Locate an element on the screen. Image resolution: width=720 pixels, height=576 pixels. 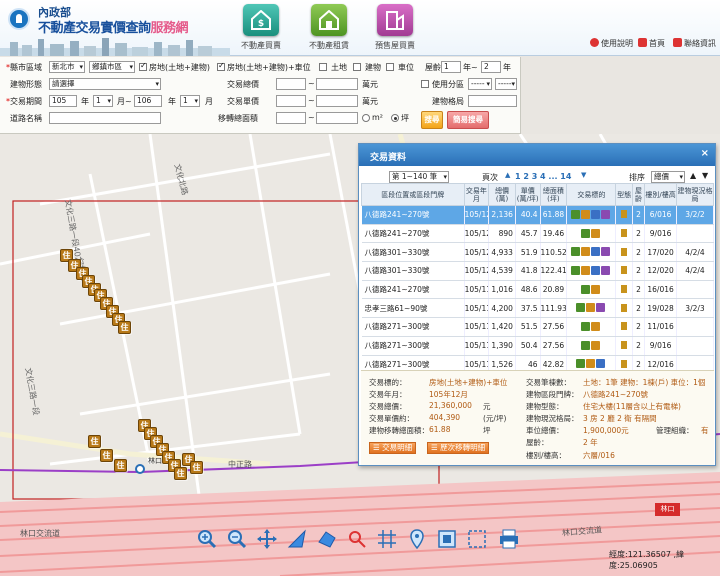
simple-search-button: 簡易搜尋 is located at coordinates (468, 120).